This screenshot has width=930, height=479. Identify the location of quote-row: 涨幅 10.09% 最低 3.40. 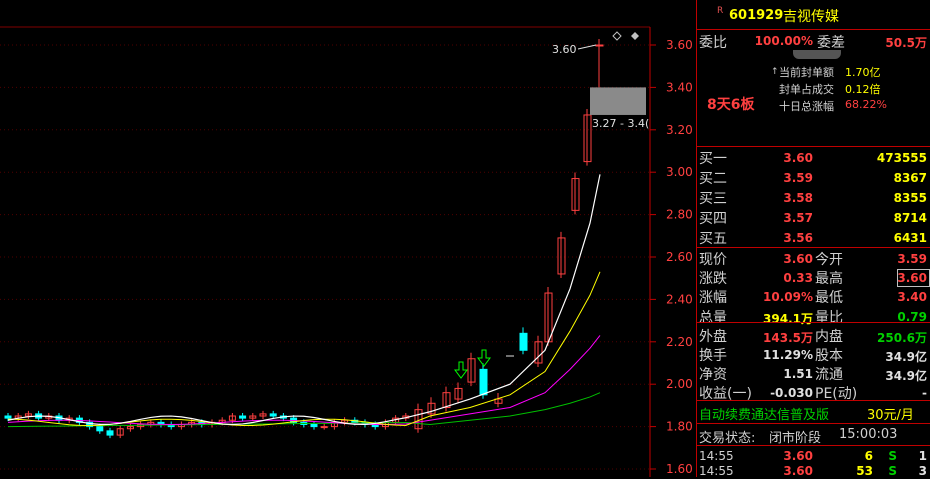
(813, 297).